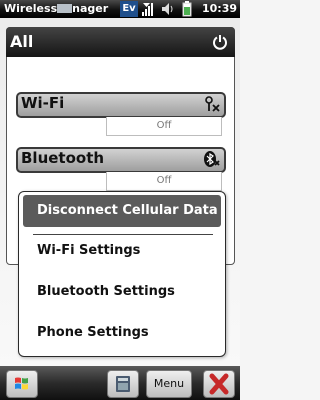 This screenshot has height=400, width=320. I want to click on menu-item-wifi-settings: Wi-Fi Settings, so click(122, 251).